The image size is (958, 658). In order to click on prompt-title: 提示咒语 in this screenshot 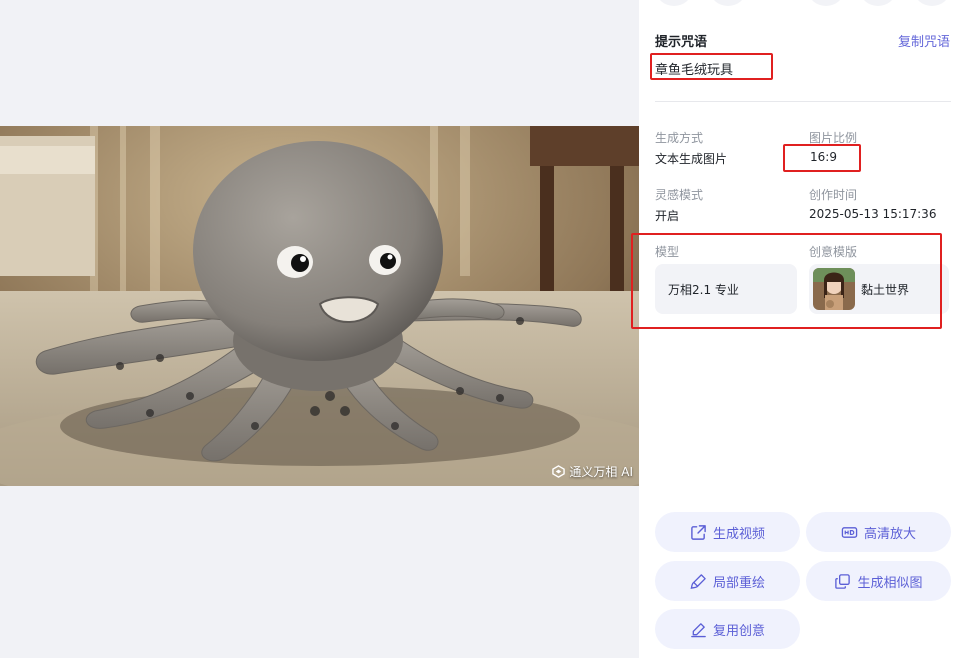, I will do `click(681, 42)`.